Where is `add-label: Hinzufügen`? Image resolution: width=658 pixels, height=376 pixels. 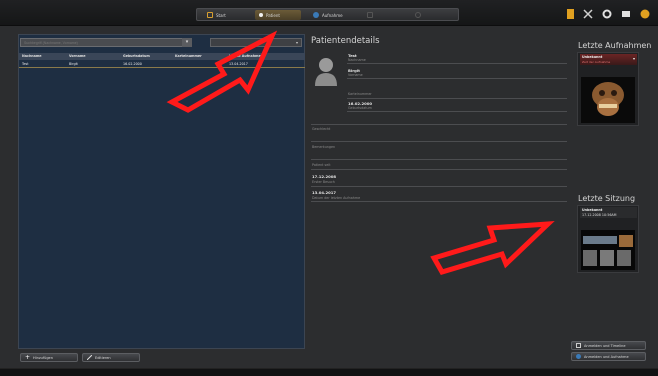 add-label: Hinzufügen is located at coordinates (43, 357).